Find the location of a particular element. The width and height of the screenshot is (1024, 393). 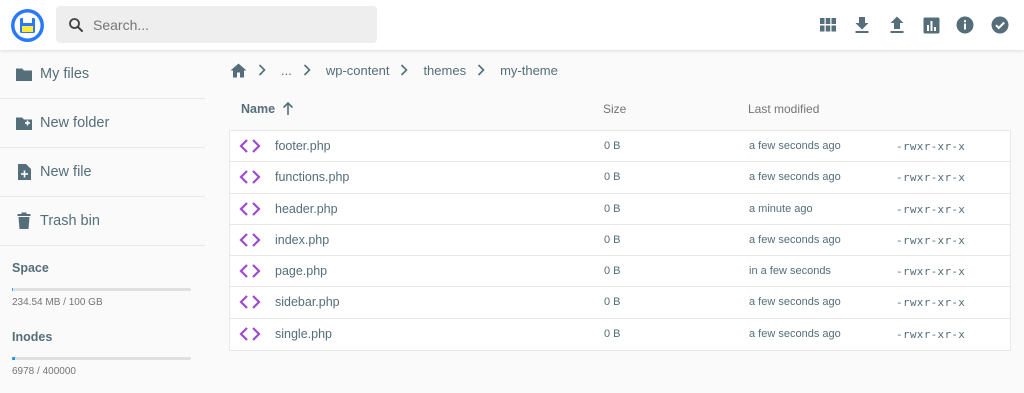

file-name: single.php is located at coordinates (303, 333).